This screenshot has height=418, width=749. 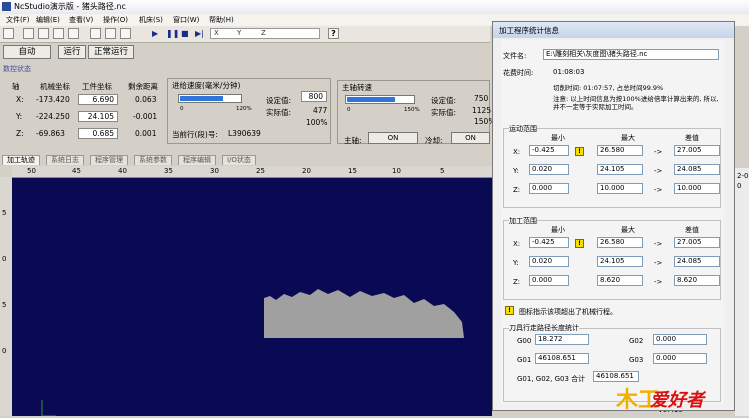 What do you see at coordinates (569, 72) in the screenshot?
I see `time-value: 01:08:03` at bounding box center [569, 72].